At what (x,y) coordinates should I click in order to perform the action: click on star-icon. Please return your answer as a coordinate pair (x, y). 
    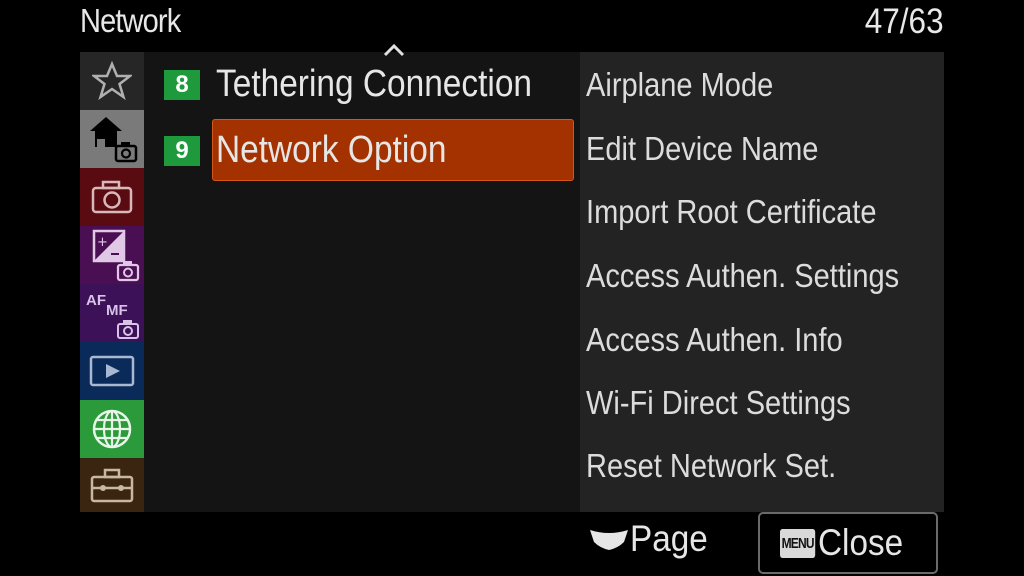
    Looking at the image, I should click on (112, 81).